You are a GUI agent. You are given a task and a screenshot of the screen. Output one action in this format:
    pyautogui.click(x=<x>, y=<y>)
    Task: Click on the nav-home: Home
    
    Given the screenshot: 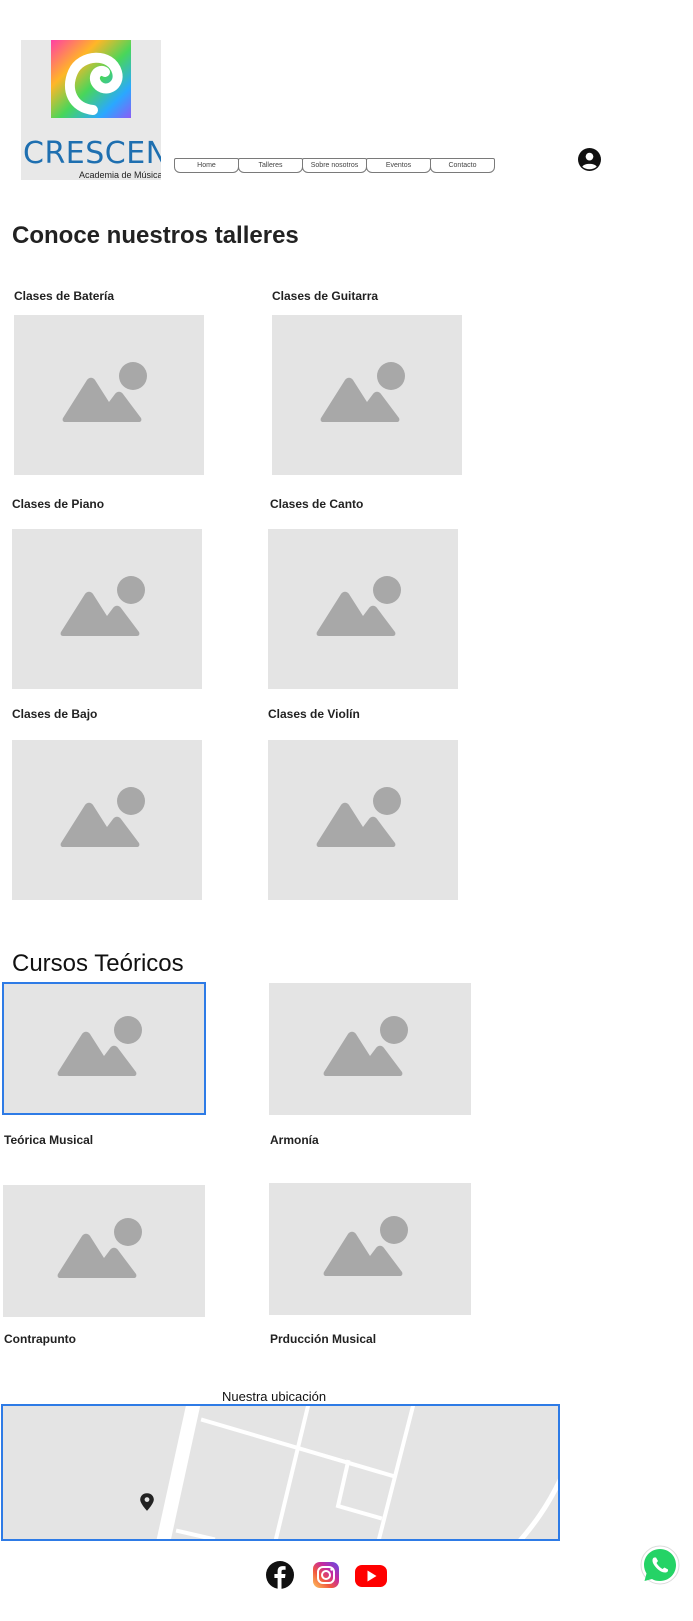 What is the action you would take?
    pyautogui.click(x=206, y=165)
    